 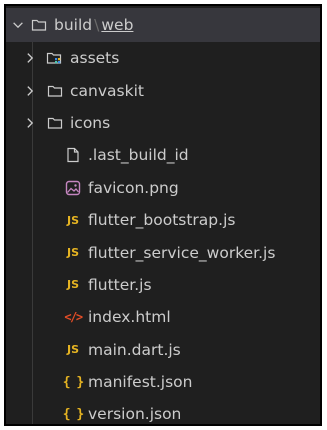 I want to click on tree-item-file: JS main.dart.js, so click(x=163, y=350).